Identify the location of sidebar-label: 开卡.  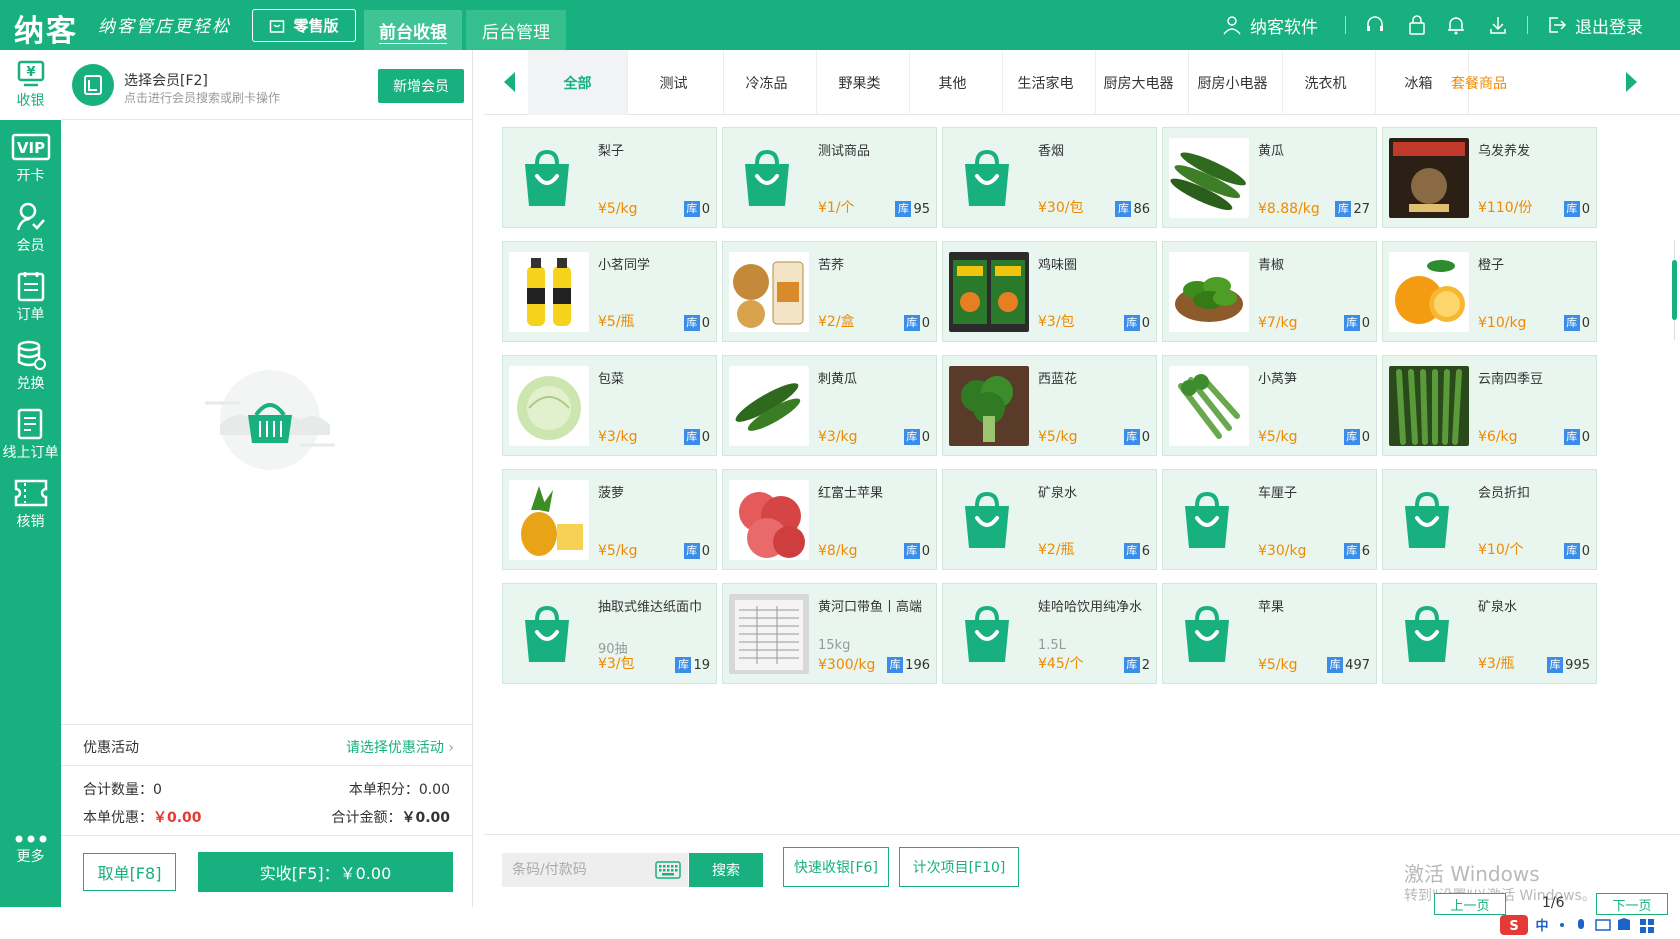
(30, 176).